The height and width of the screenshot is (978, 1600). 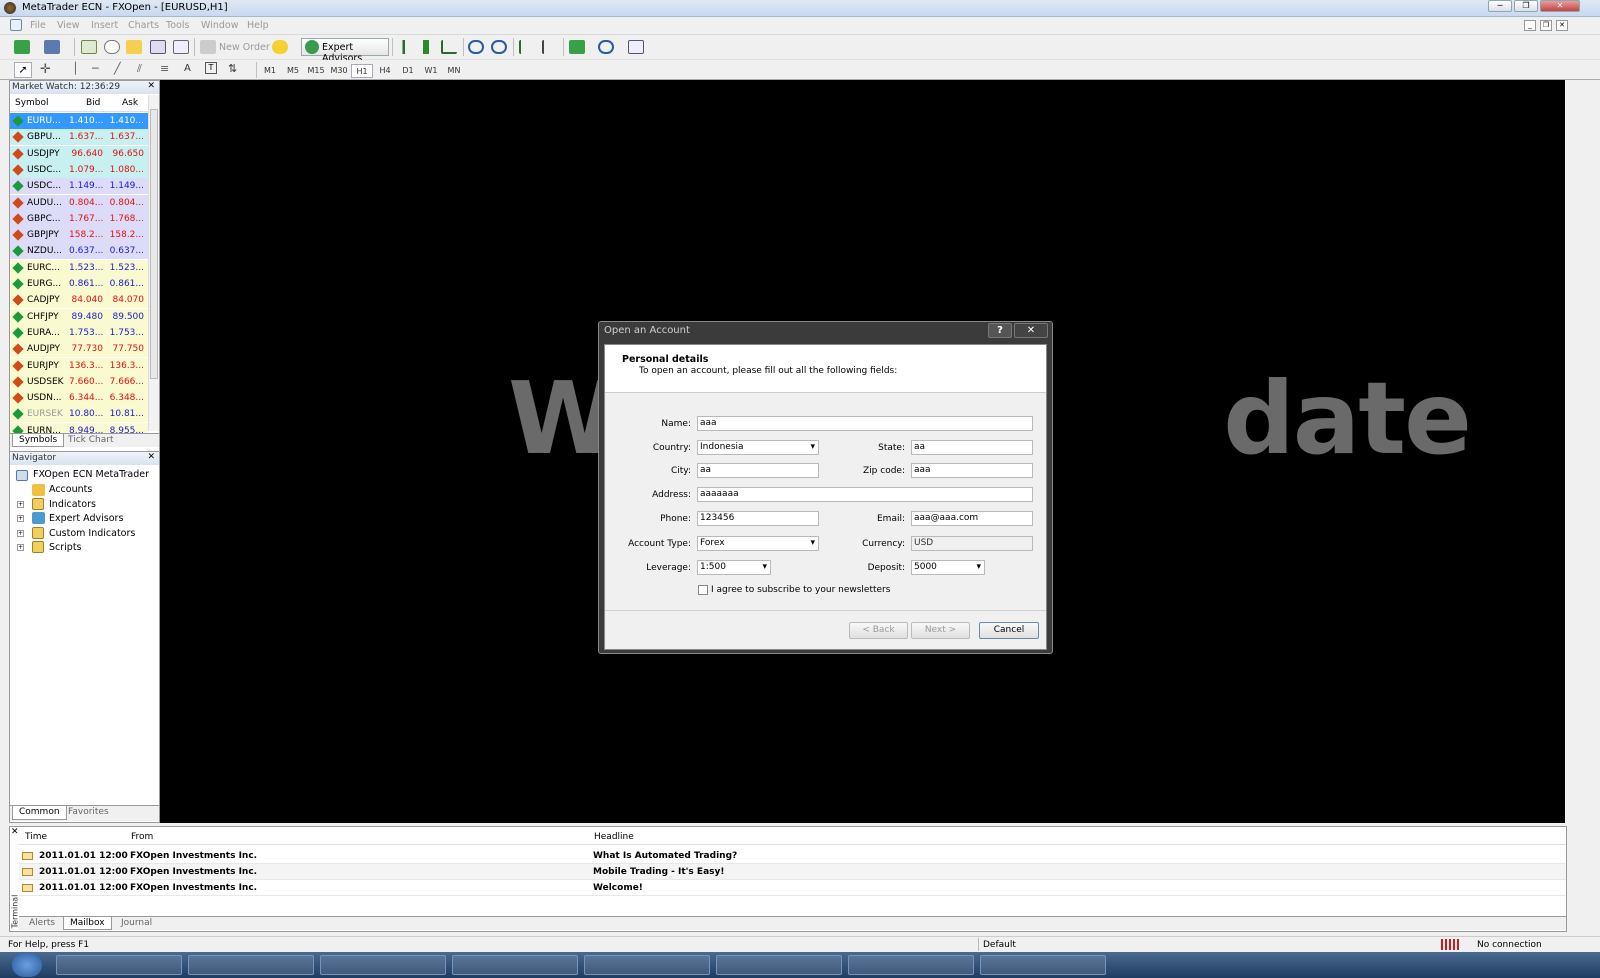 What do you see at coordinates (972, 470) in the screenshot?
I see `zip-field: aaa` at bounding box center [972, 470].